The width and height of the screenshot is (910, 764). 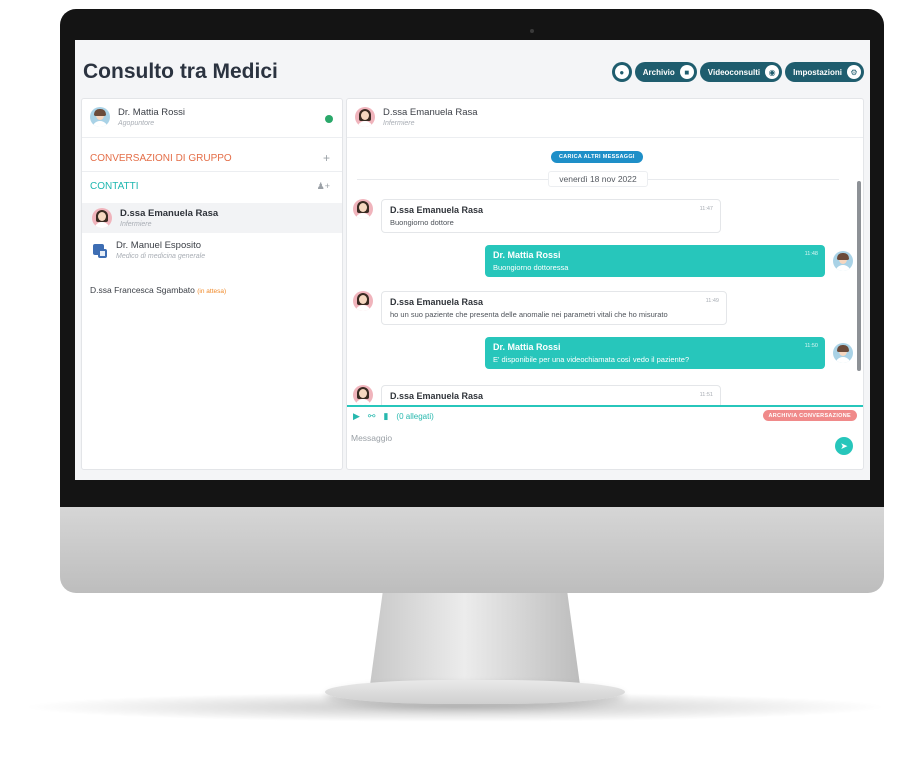 What do you see at coordinates (212, 291) in the screenshot?
I see `pending-status-badge: (in attesa)` at bounding box center [212, 291].